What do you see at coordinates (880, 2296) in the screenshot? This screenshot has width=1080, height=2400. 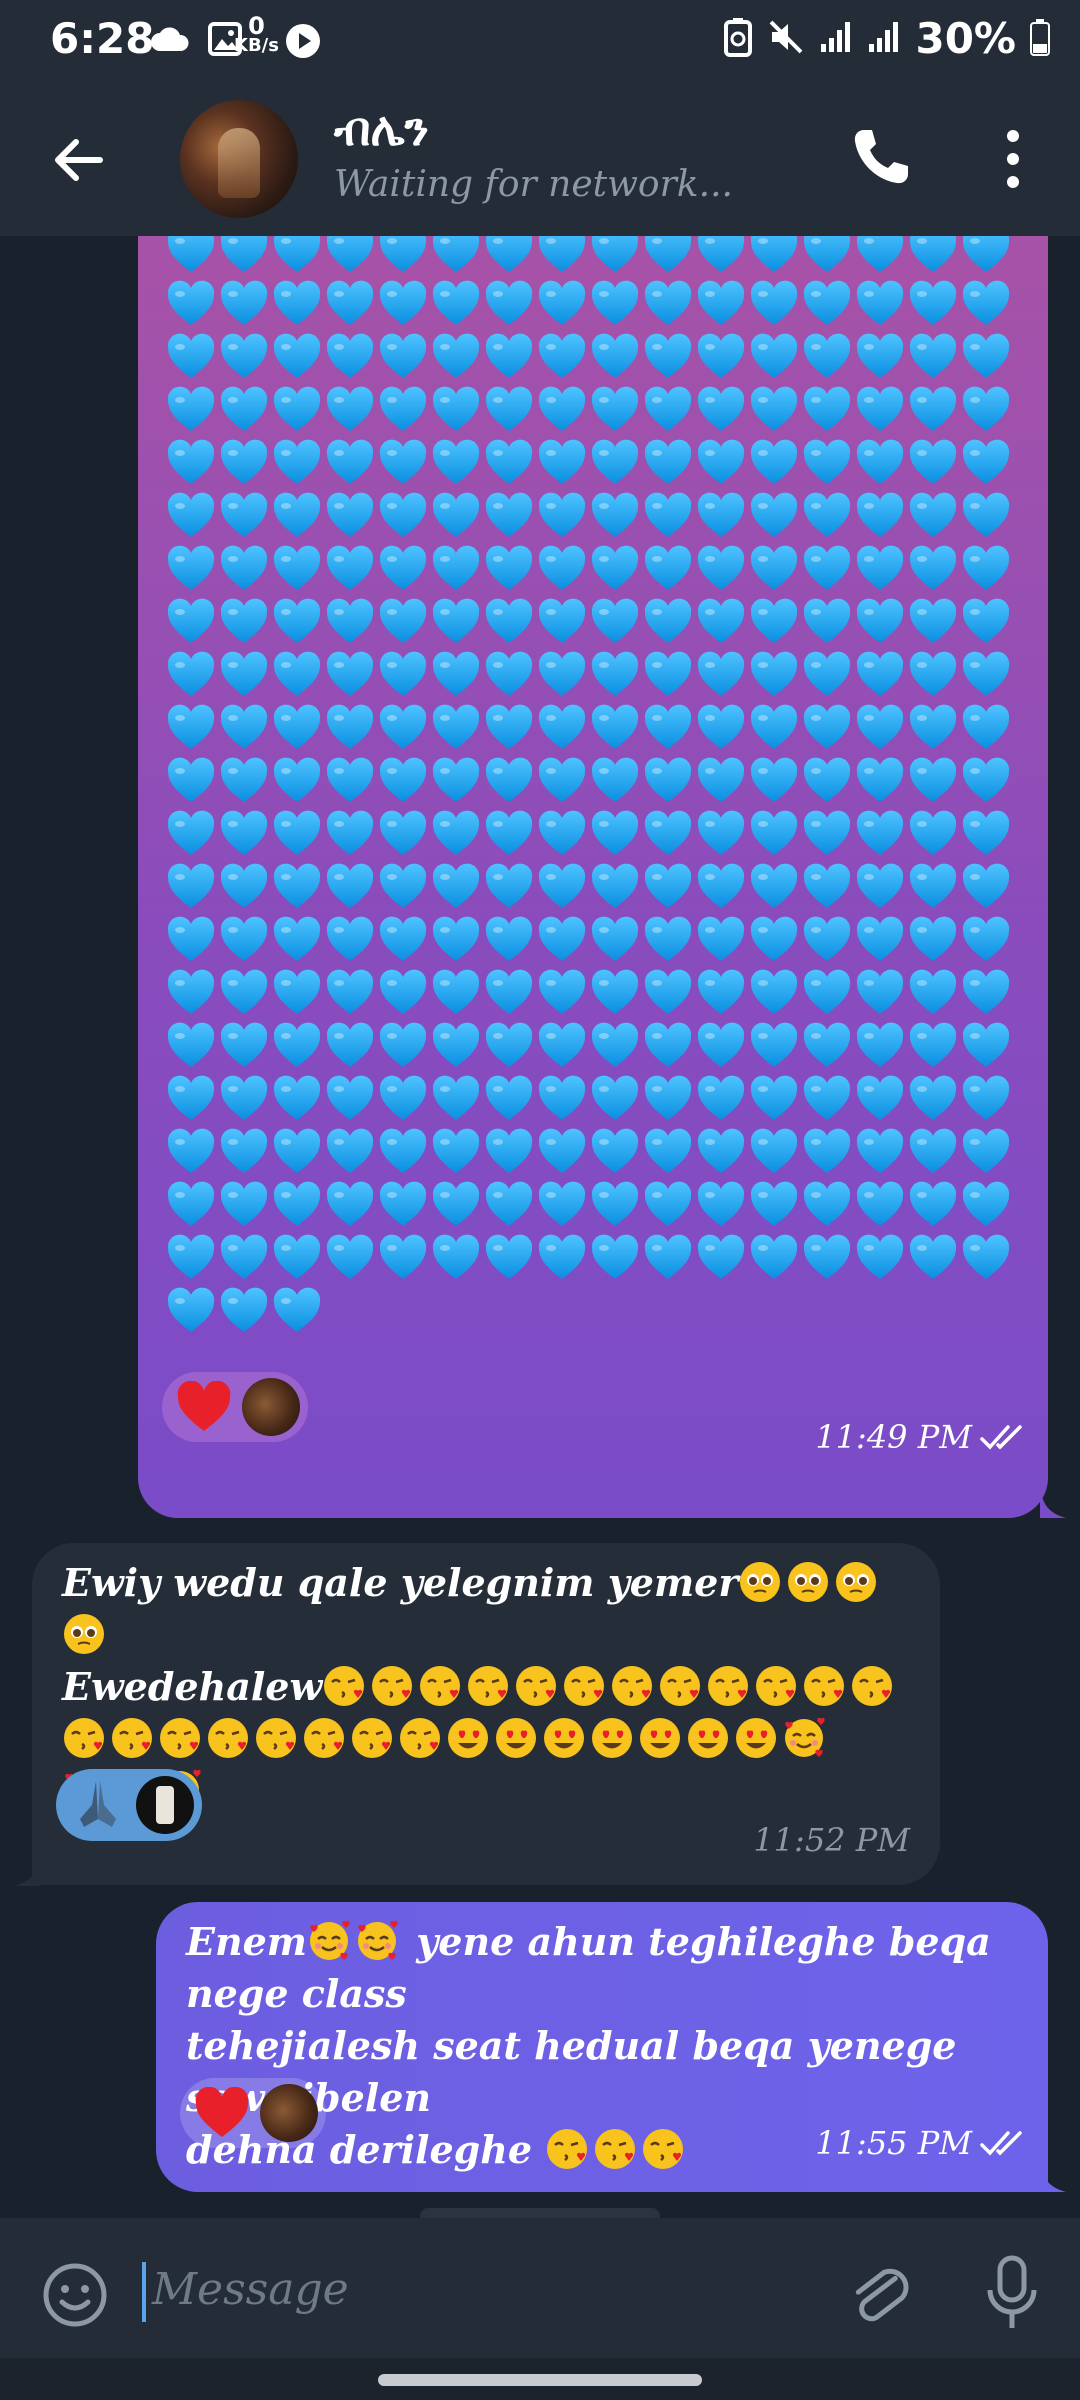 I see `paperclip-icon` at bounding box center [880, 2296].